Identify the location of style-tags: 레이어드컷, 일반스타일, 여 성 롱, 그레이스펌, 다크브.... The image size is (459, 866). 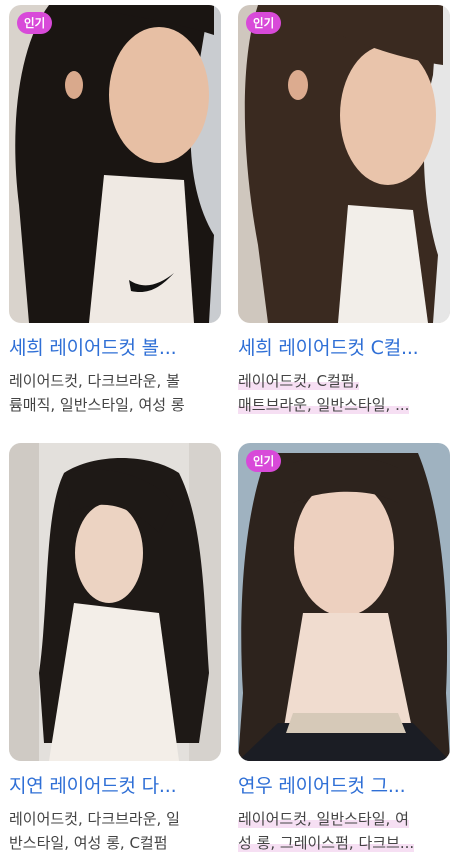
(344, 831).